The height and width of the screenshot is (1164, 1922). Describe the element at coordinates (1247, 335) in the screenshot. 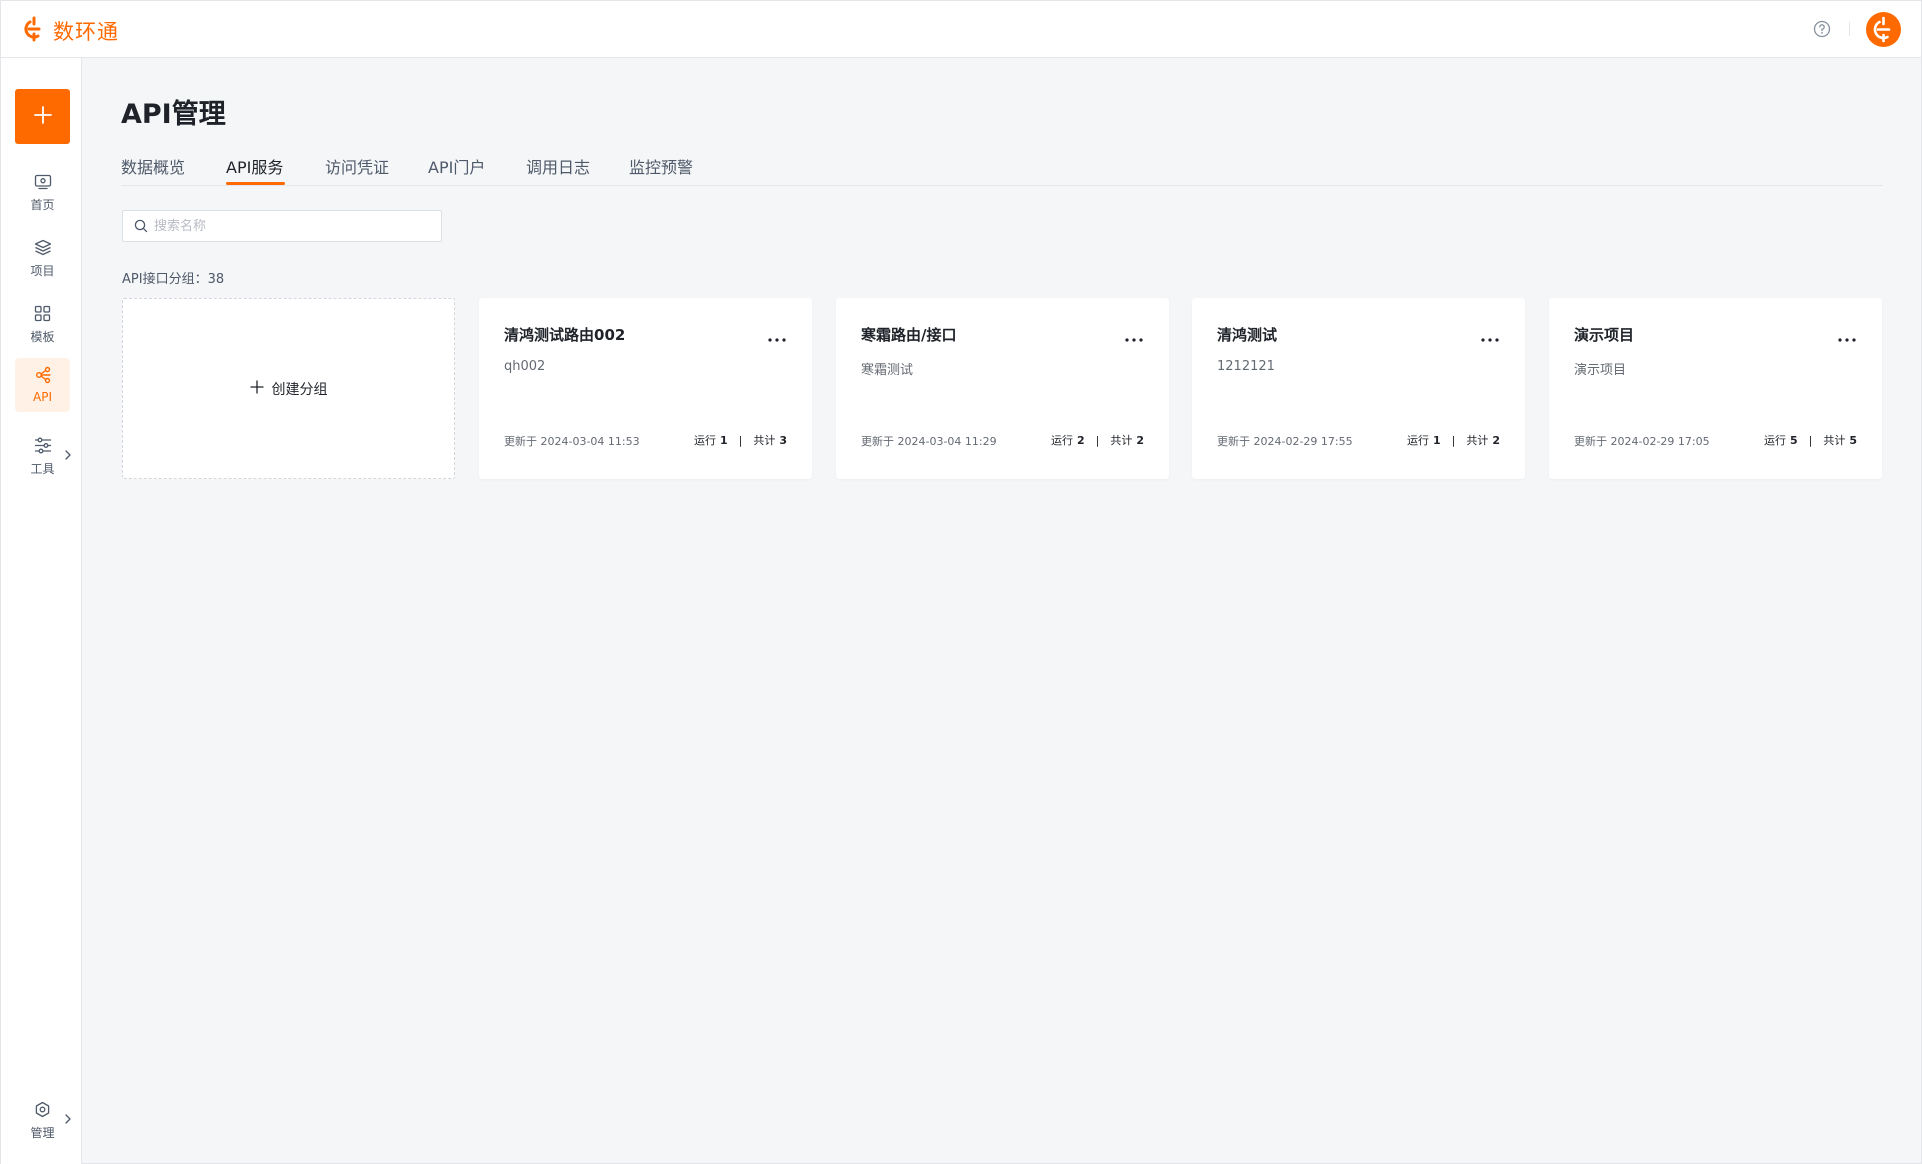

I see `card-title: 清鸿测试` at that location.